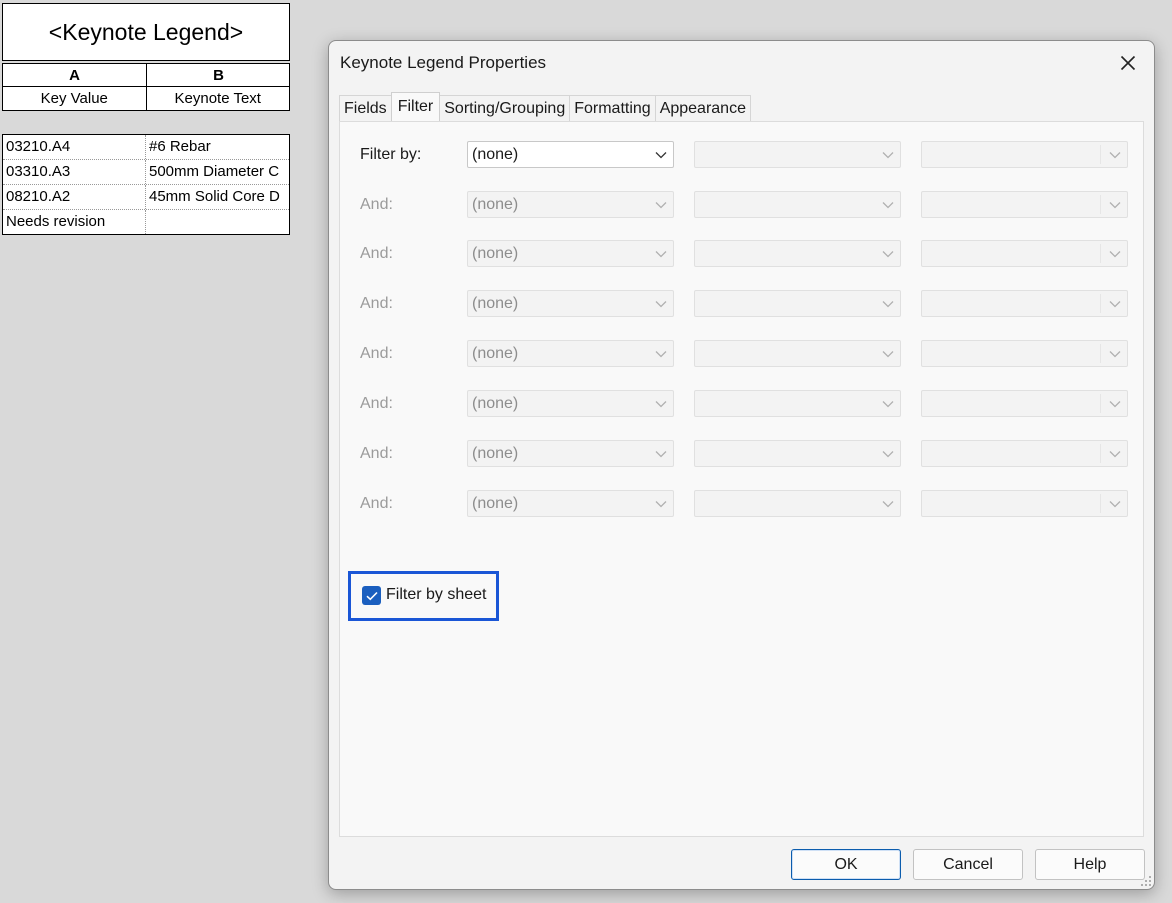 This screenshot has width=1172, height=903. I want to click on cancel-button: Cancel, so click(968, 864).